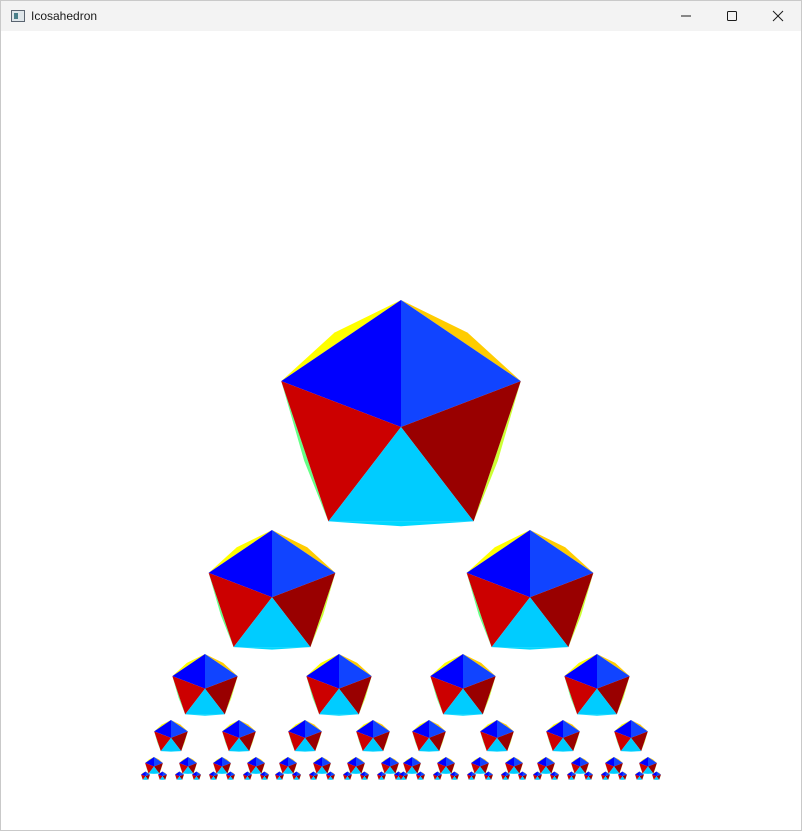 This screenshot has width=802, height=831. I want to click on close-icon, so click(778, 16).